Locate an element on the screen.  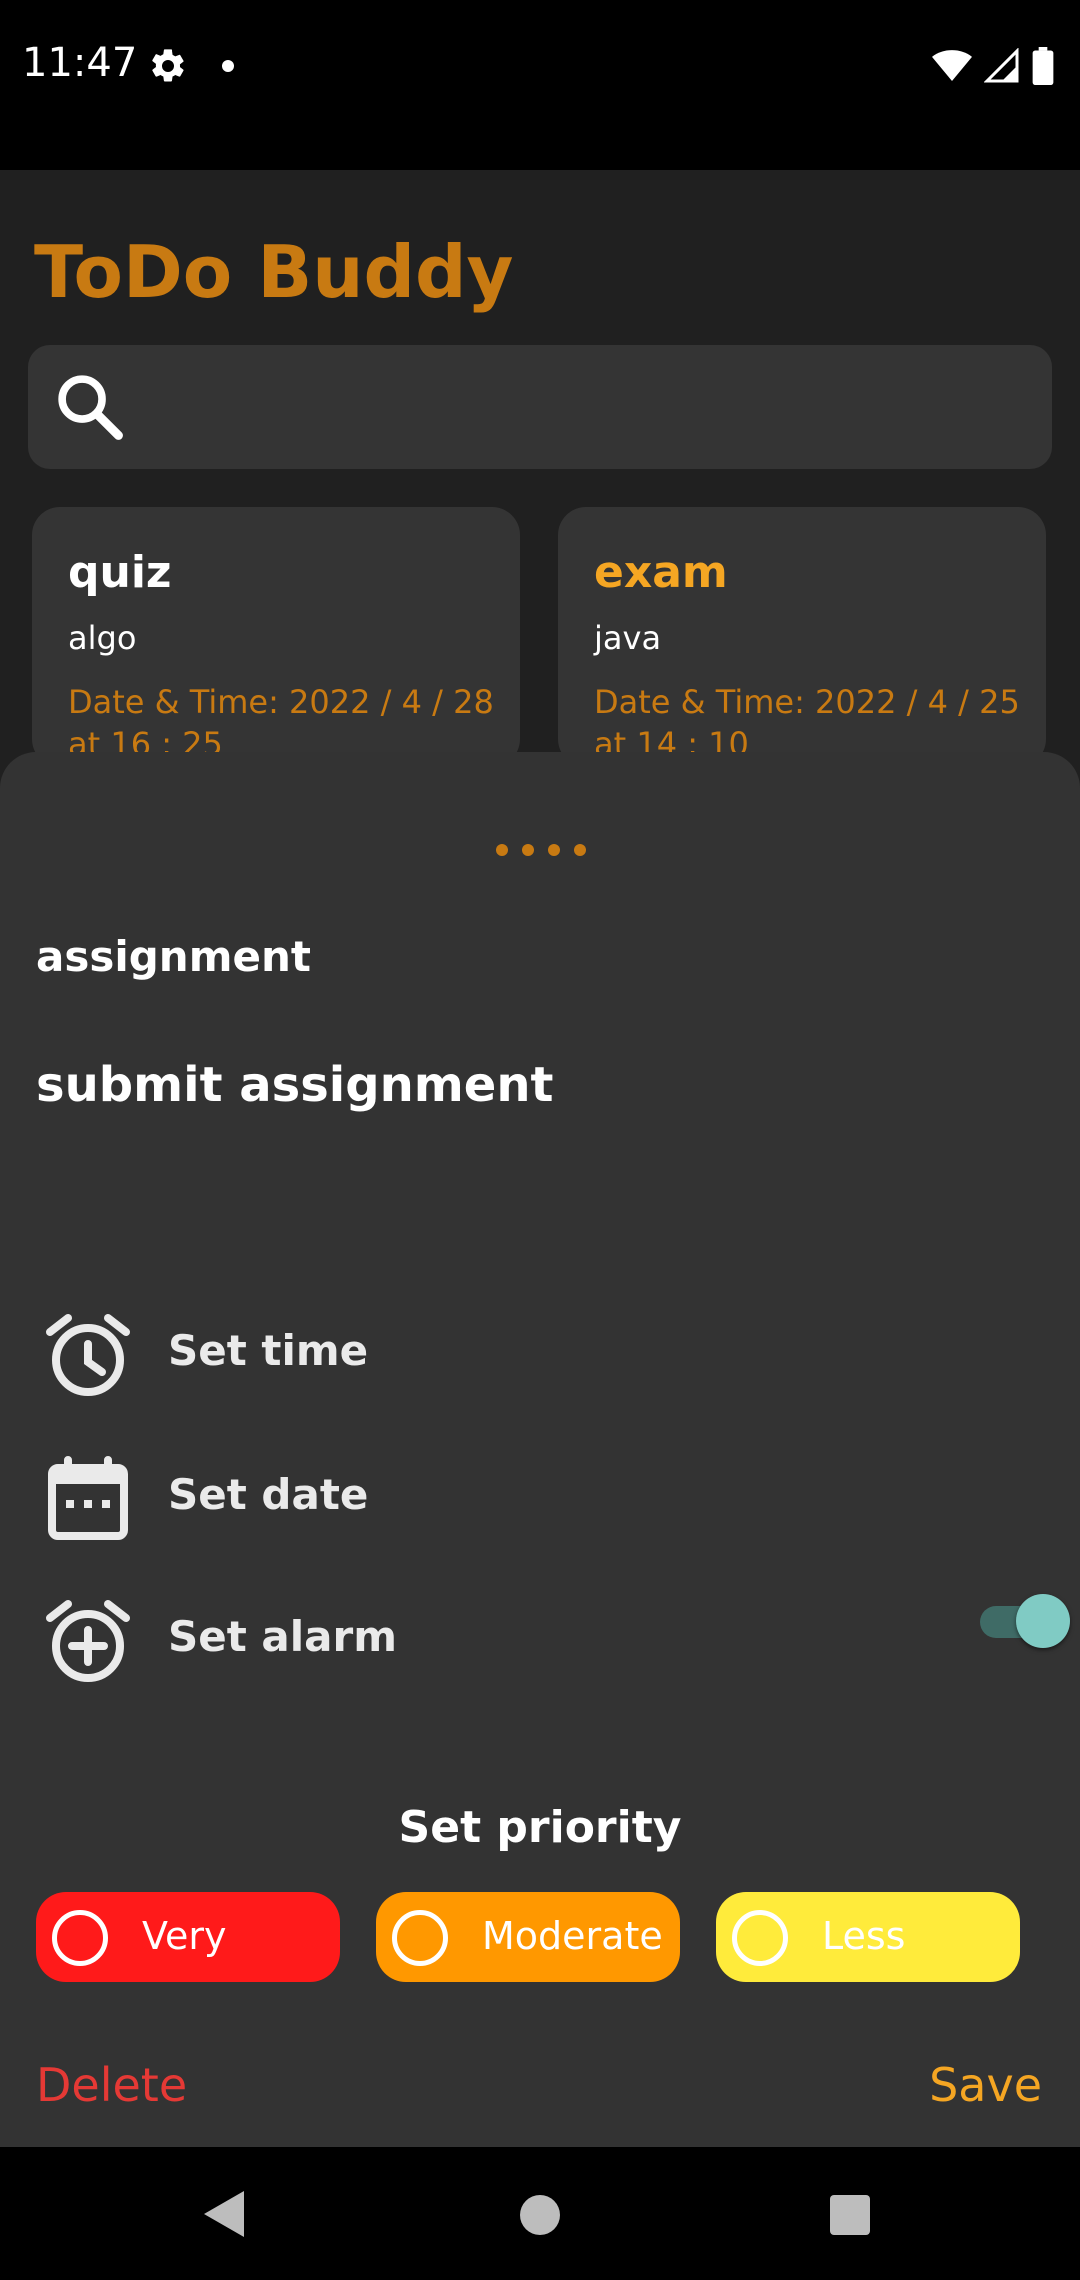
priority-title: Set priority is located at coordinates (540, 1827).